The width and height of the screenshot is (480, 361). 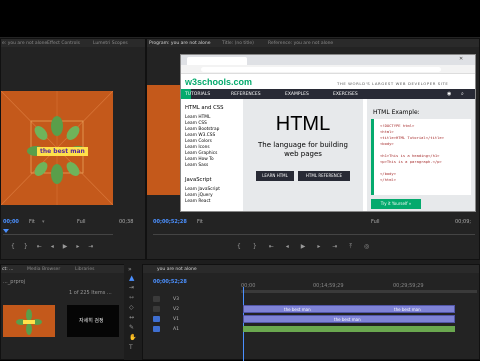 I want to click on project-thumbnail-2: 자세히 검정, so click(x=93, y=321).